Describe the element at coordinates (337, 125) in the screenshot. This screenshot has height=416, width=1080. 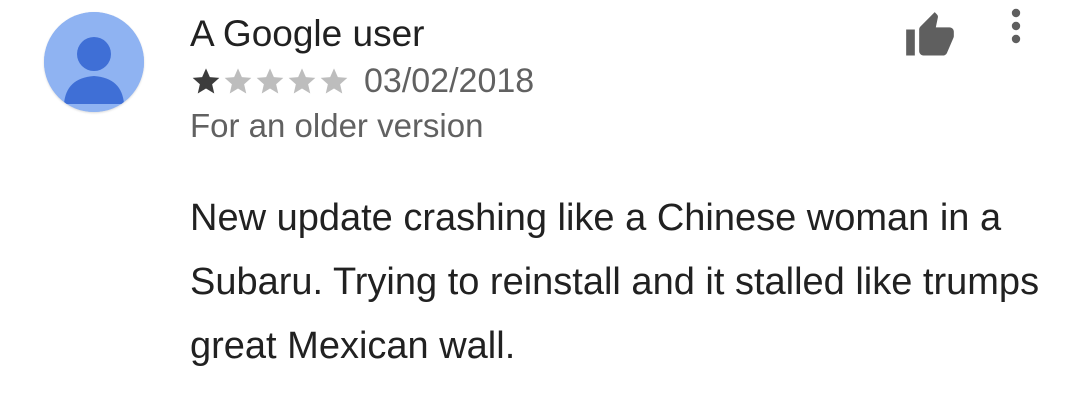
I see `version-note: For an older version` at that location.